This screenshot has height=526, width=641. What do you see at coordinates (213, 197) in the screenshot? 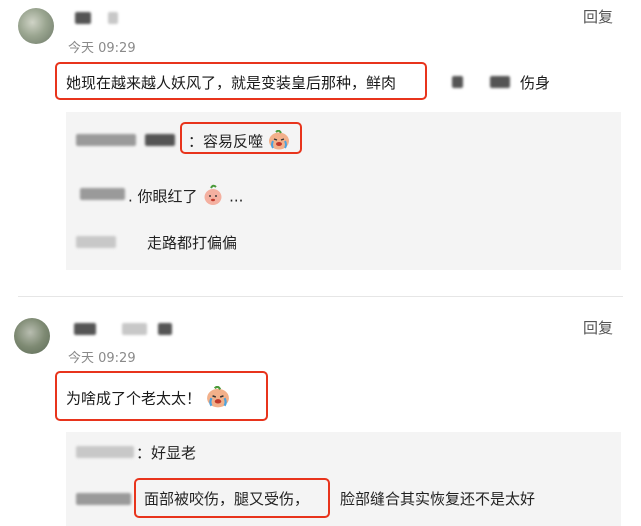
I see `peach-face-icon` at bounding box center [213, 197].